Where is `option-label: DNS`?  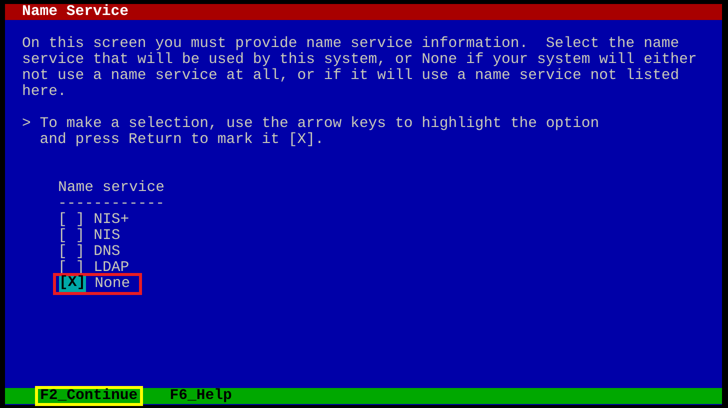 option-label: DNS is located at coordinates (107, 252).